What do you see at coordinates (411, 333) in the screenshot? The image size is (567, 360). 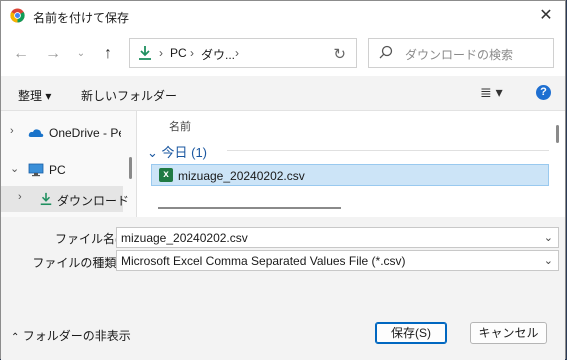 I see `save-button: 保存(S)` at bounding box center [411, 333].